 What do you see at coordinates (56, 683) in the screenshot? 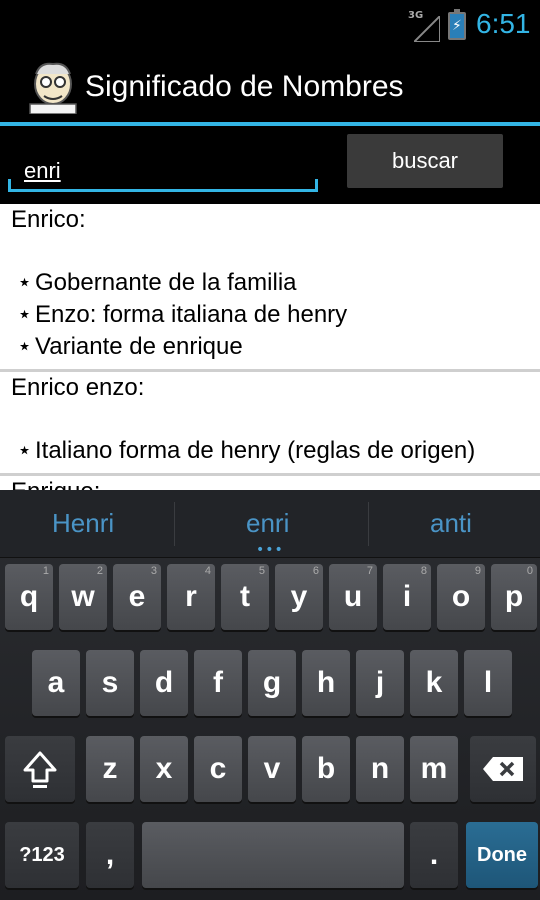
I see `key-a: a` at bounding box center [56, 683].